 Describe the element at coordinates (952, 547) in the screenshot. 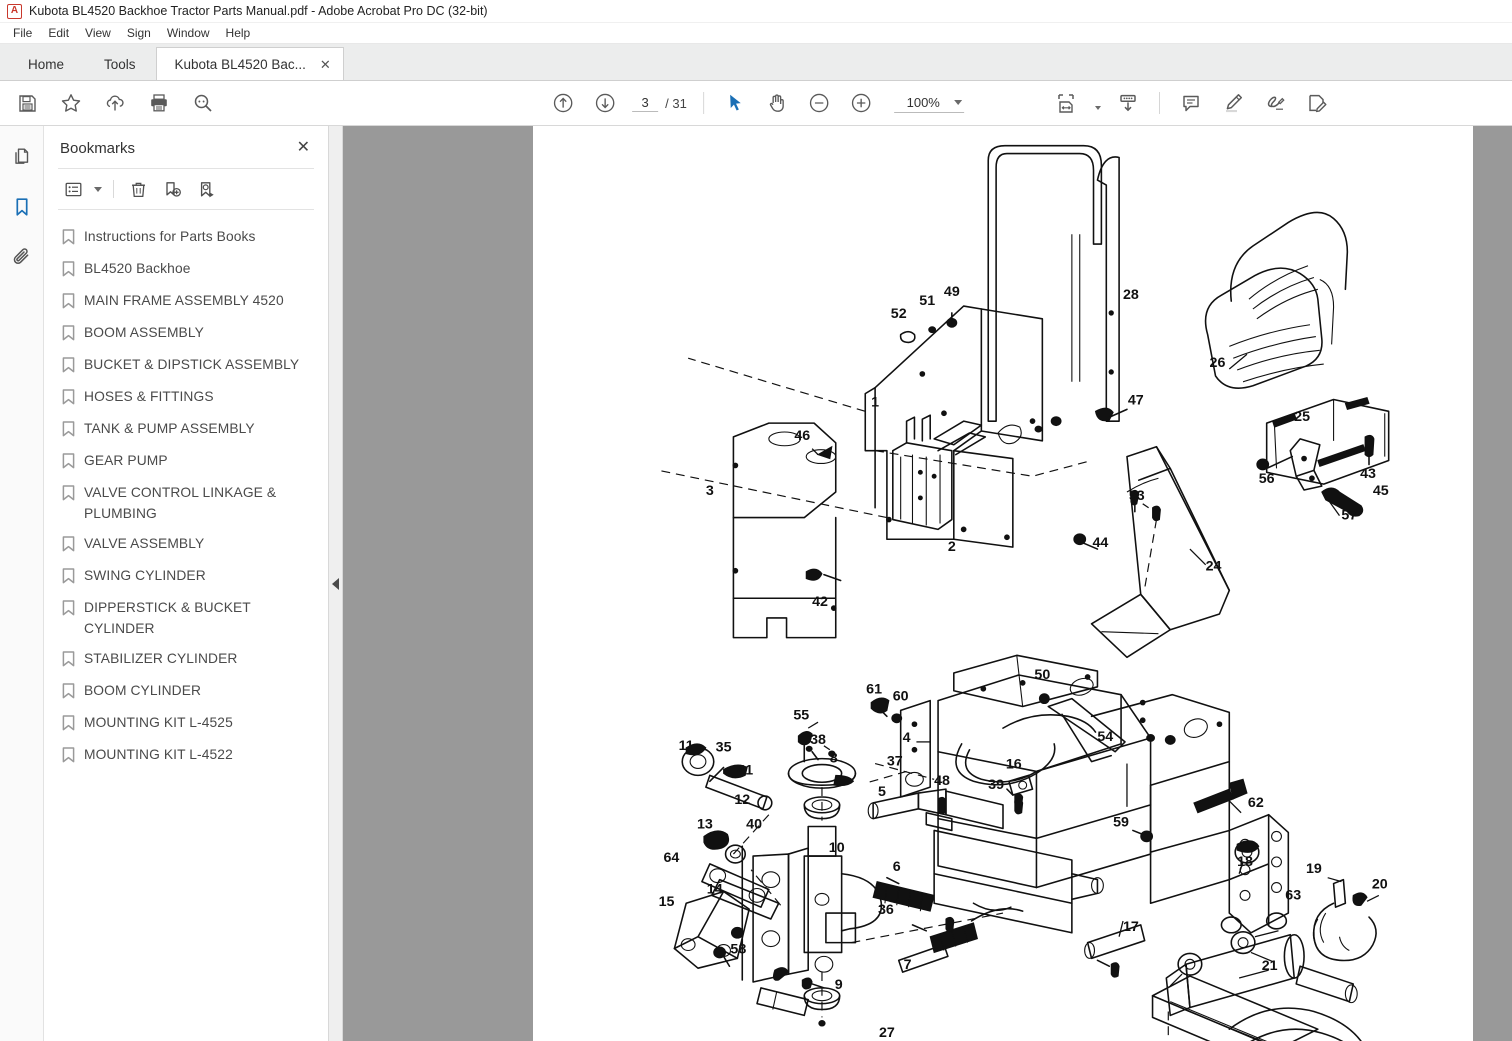

I see `part-callout: 2` at that location.